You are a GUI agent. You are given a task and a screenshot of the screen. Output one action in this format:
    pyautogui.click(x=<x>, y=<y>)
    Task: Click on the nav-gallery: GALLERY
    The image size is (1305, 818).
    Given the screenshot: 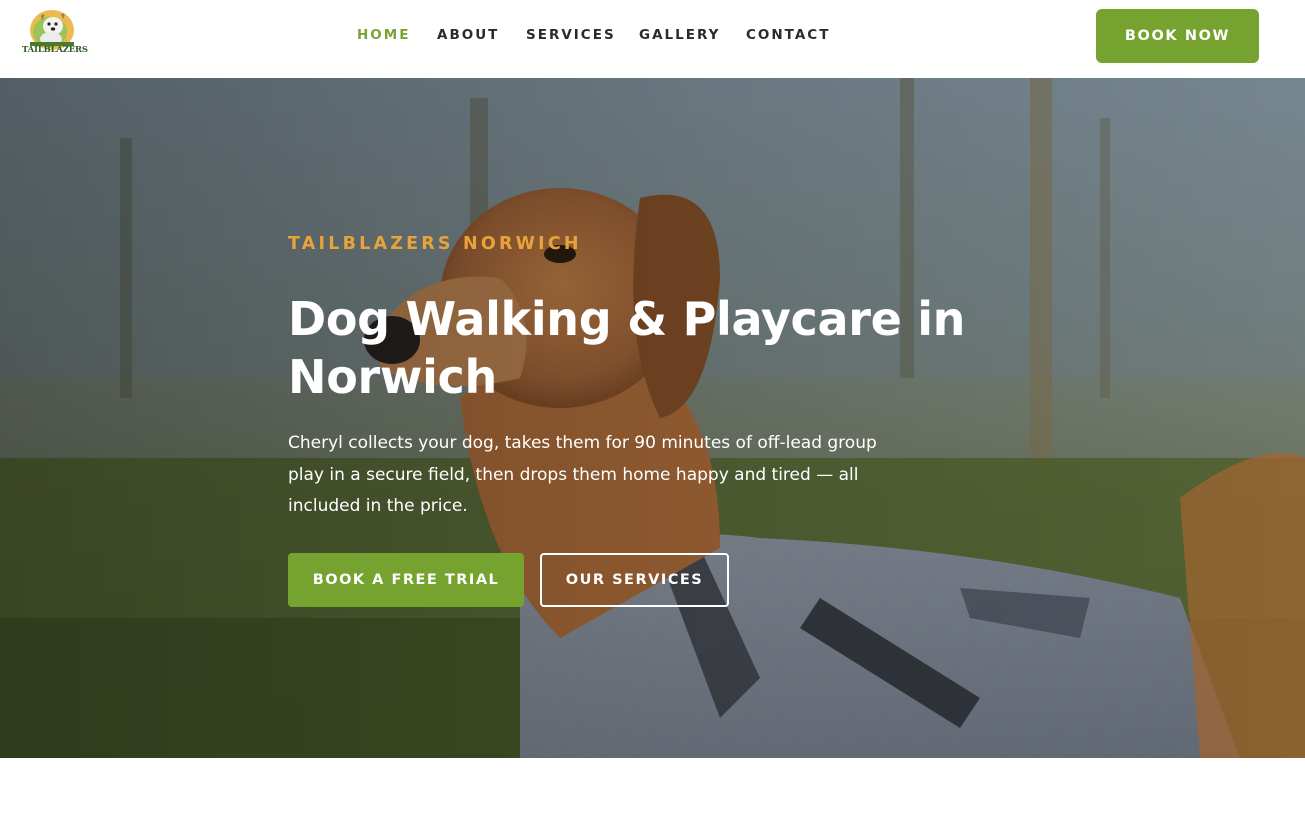 What is the action you would take?
    pyautogui.click(x=679, y=35)
    